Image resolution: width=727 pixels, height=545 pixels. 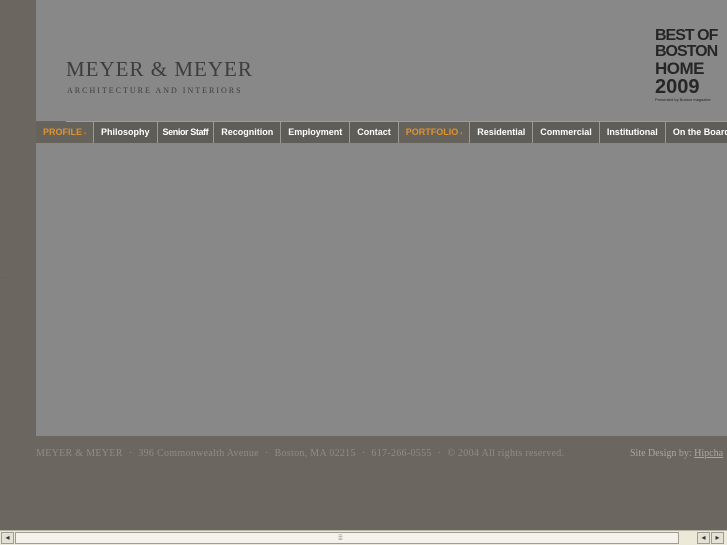 What do you see at coordinates (401, 453) in the screenshot?
I see `footer-phone: 617-266-0555` at bounding box center [401, 453].